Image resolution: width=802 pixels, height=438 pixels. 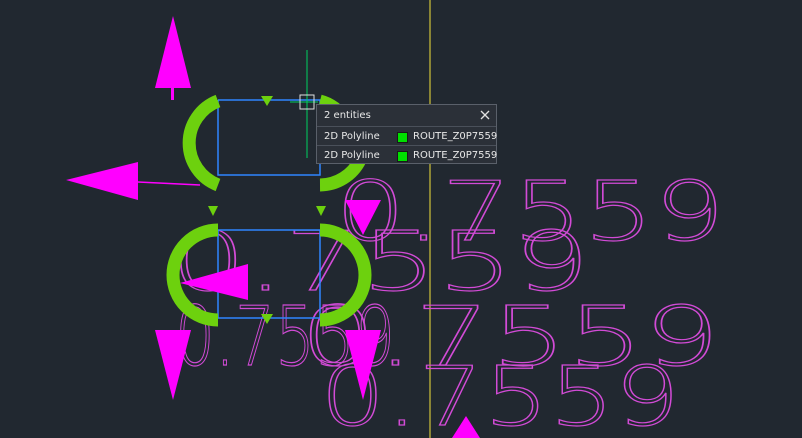 I want to click on grip-arrow-left, so click(x=102, y=181).